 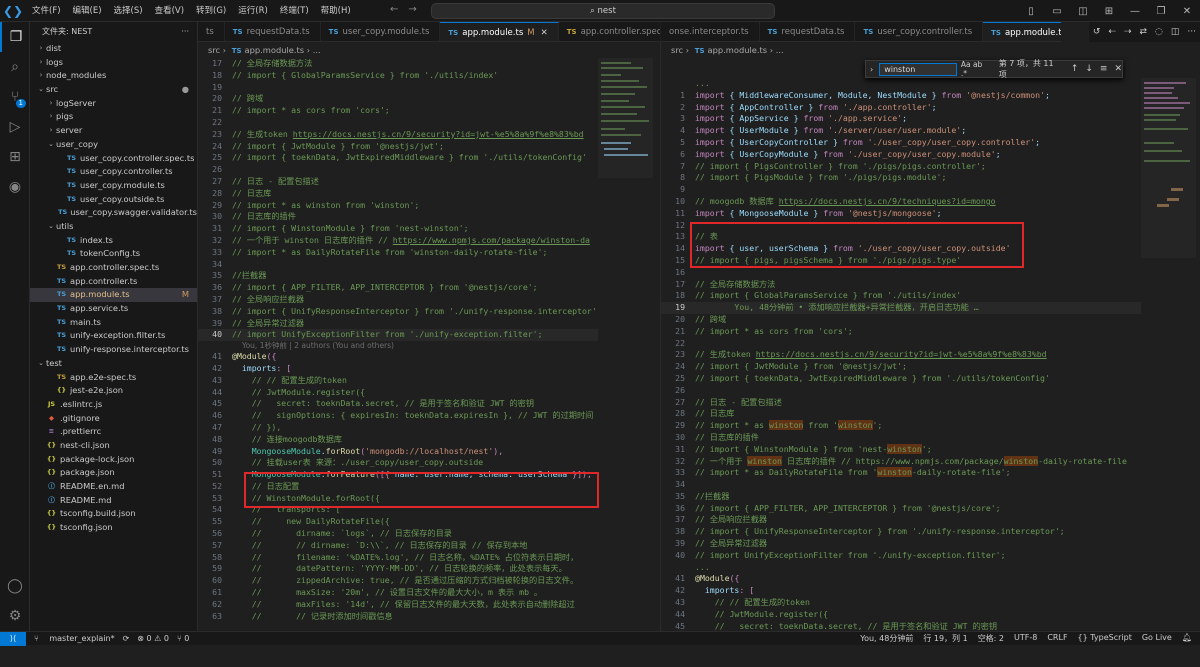 I want to click on explorer-icon: ❐, so click(x=15, y=37).